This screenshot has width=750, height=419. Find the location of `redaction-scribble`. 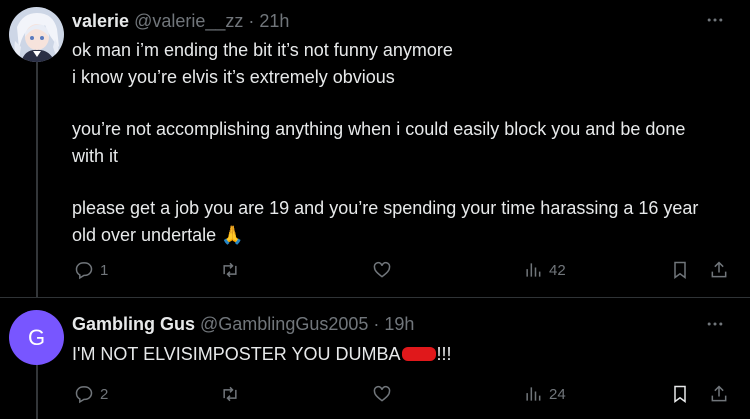

redaction-scribble is located at coordinates (418, 354).